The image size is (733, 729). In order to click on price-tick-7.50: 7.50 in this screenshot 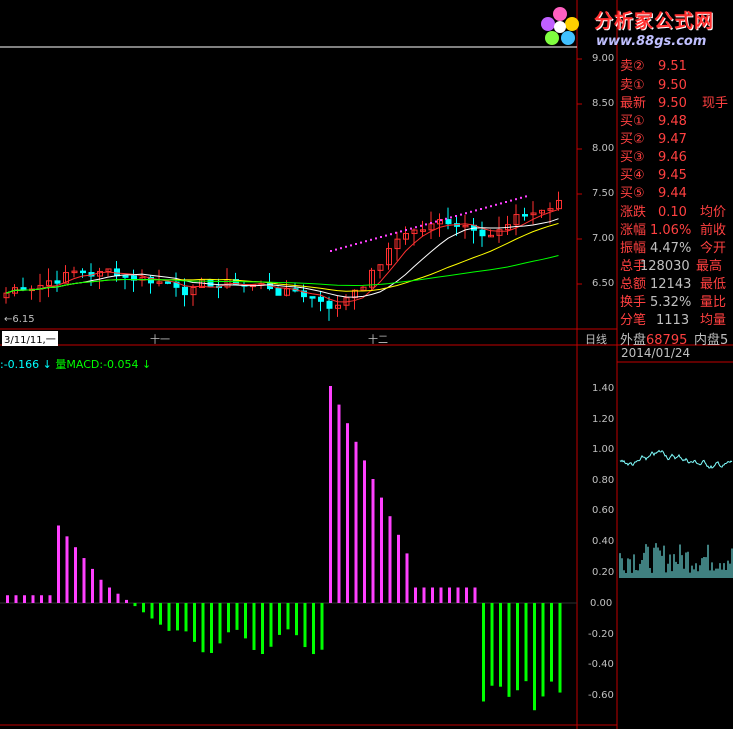, I will do `click(603, 193)`.